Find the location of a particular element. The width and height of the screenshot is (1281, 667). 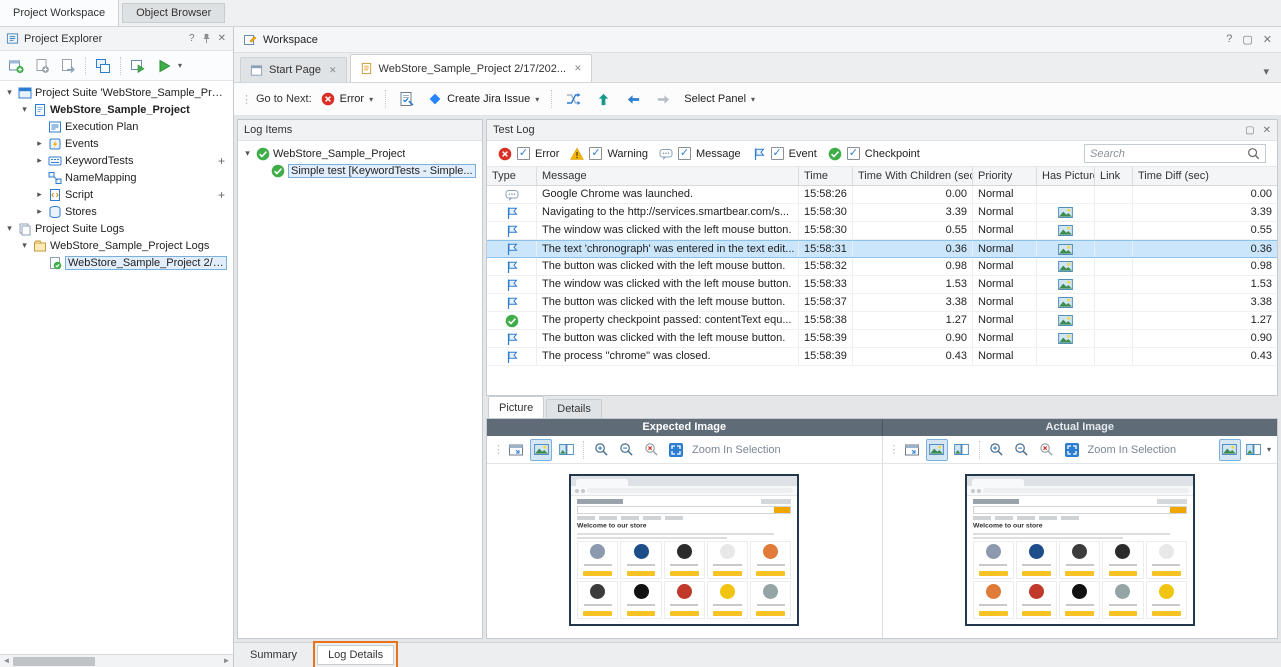

upload-log-button is located at coordinates (603, 99).